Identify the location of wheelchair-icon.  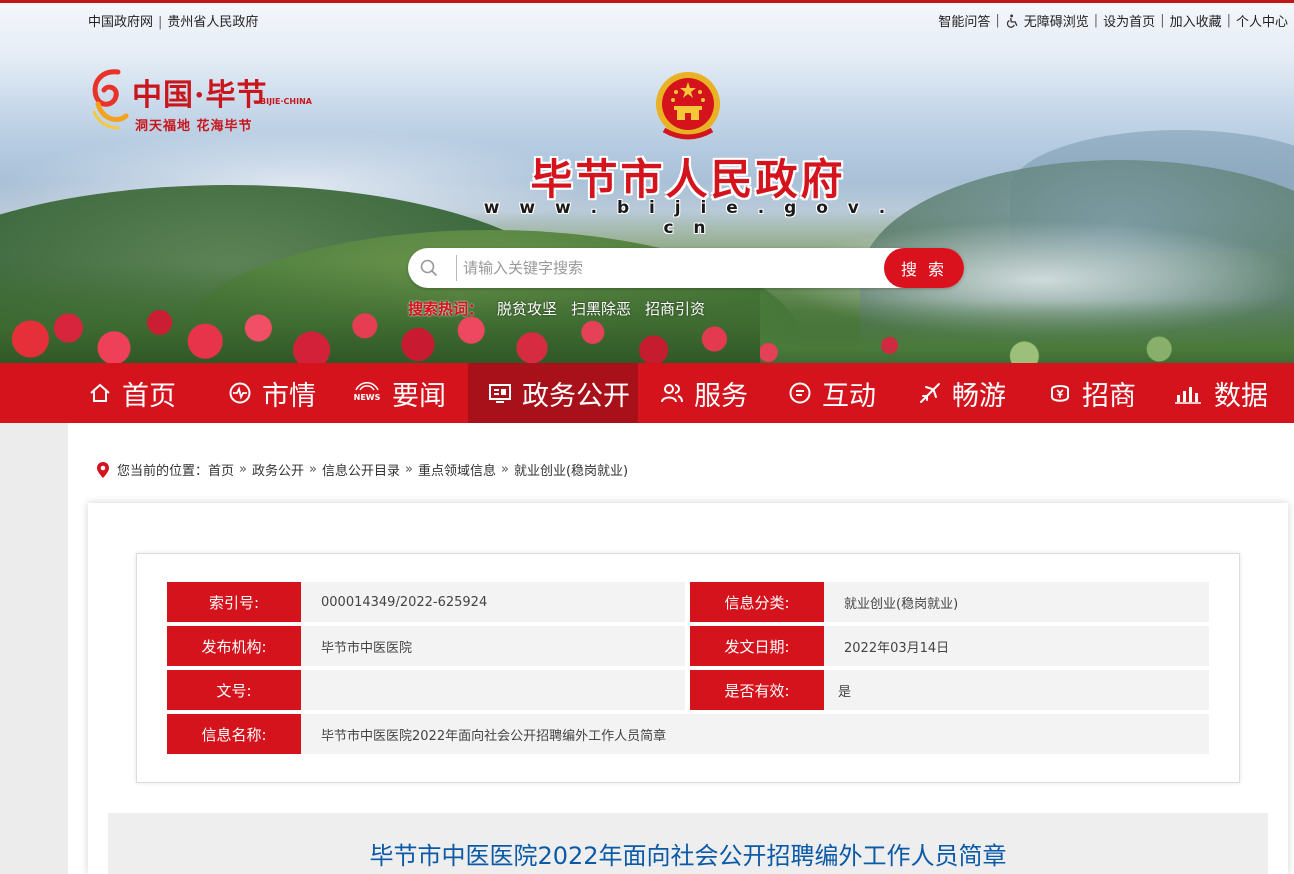
(1012, 21).